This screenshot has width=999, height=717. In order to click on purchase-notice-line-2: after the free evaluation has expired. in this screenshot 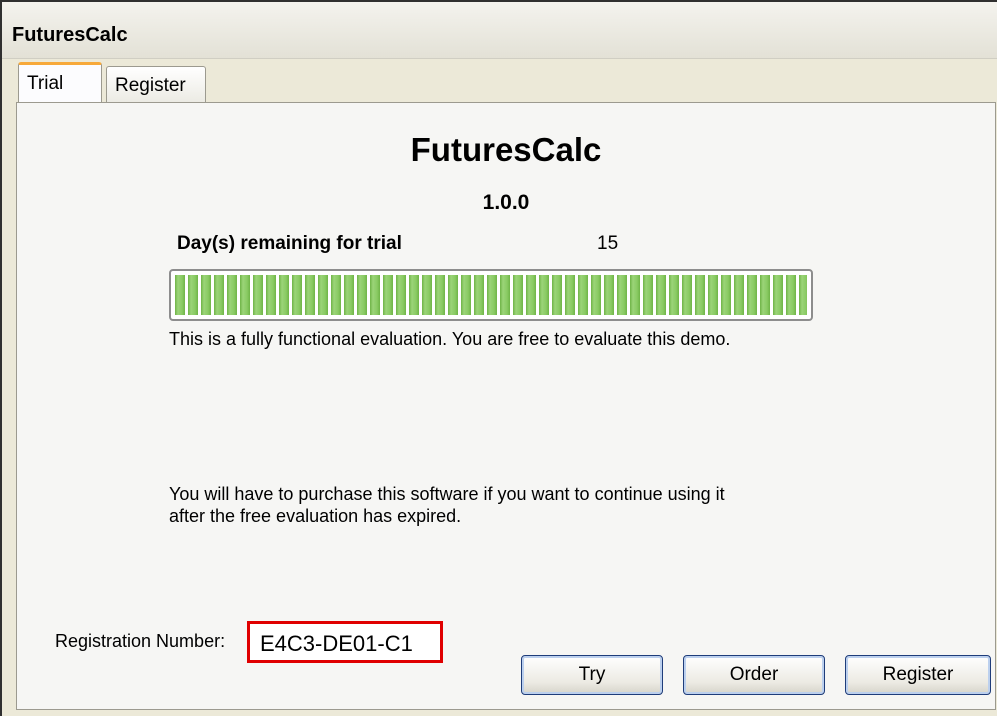, I will do `click(315, 516)`.